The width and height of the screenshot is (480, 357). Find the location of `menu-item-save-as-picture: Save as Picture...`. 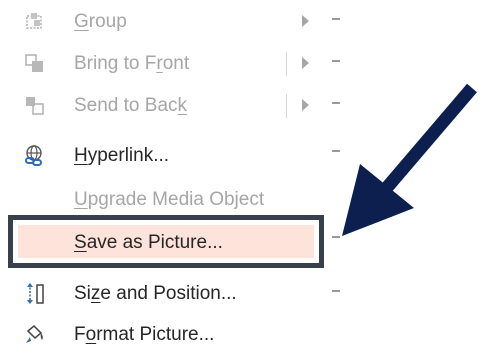

menu-item-save-as-picture: Save as Picture... is located at coordinates (164, 243).